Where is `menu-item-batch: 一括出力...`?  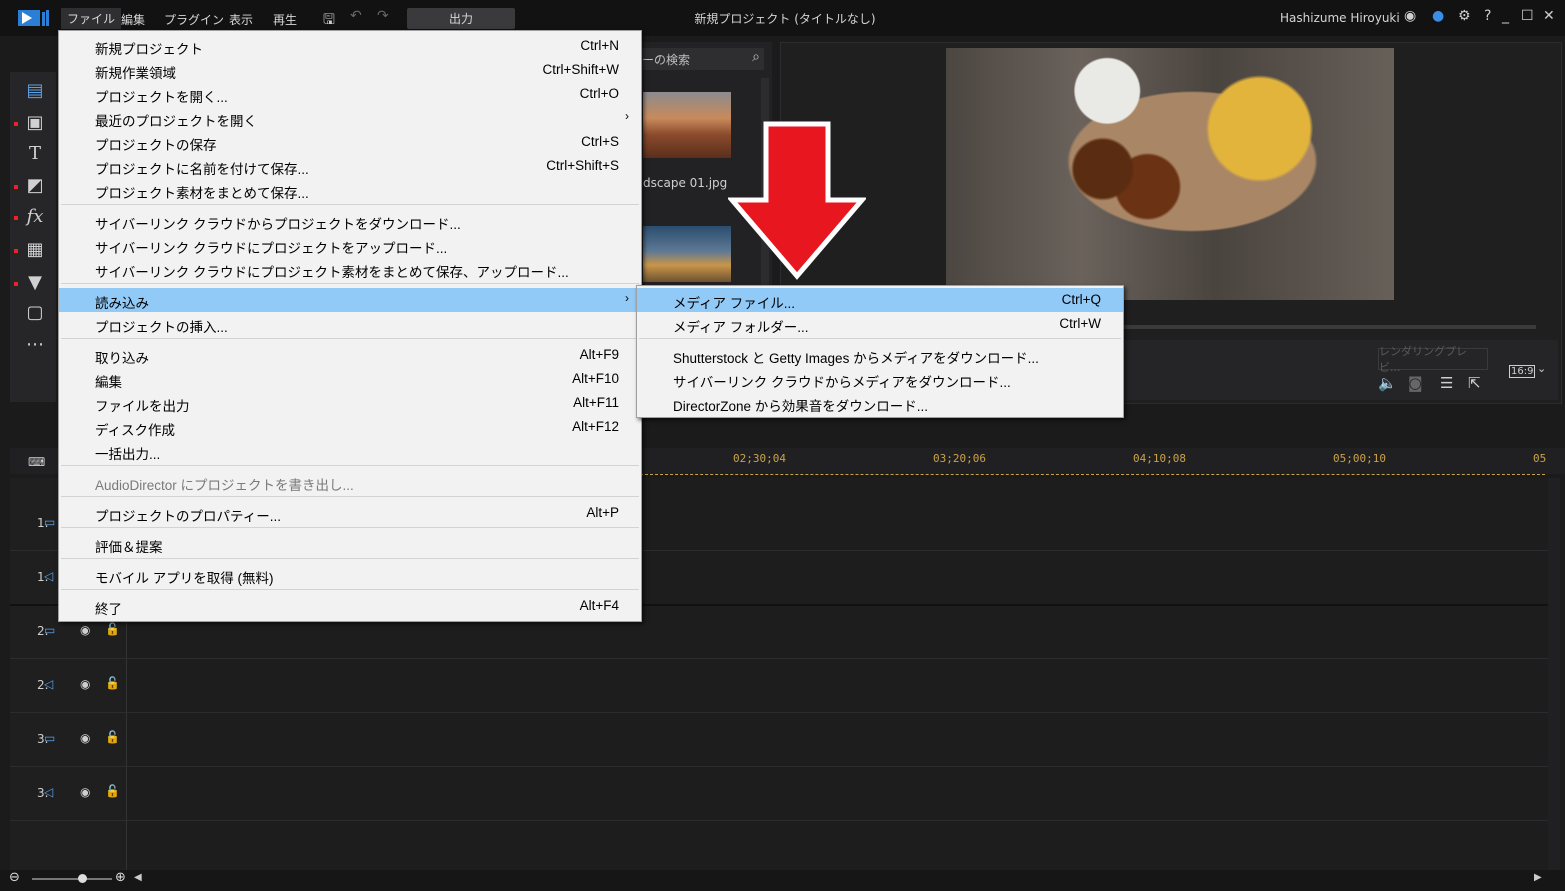
menu-item-batch: 一括出力... is located at coordinates (350, 451).